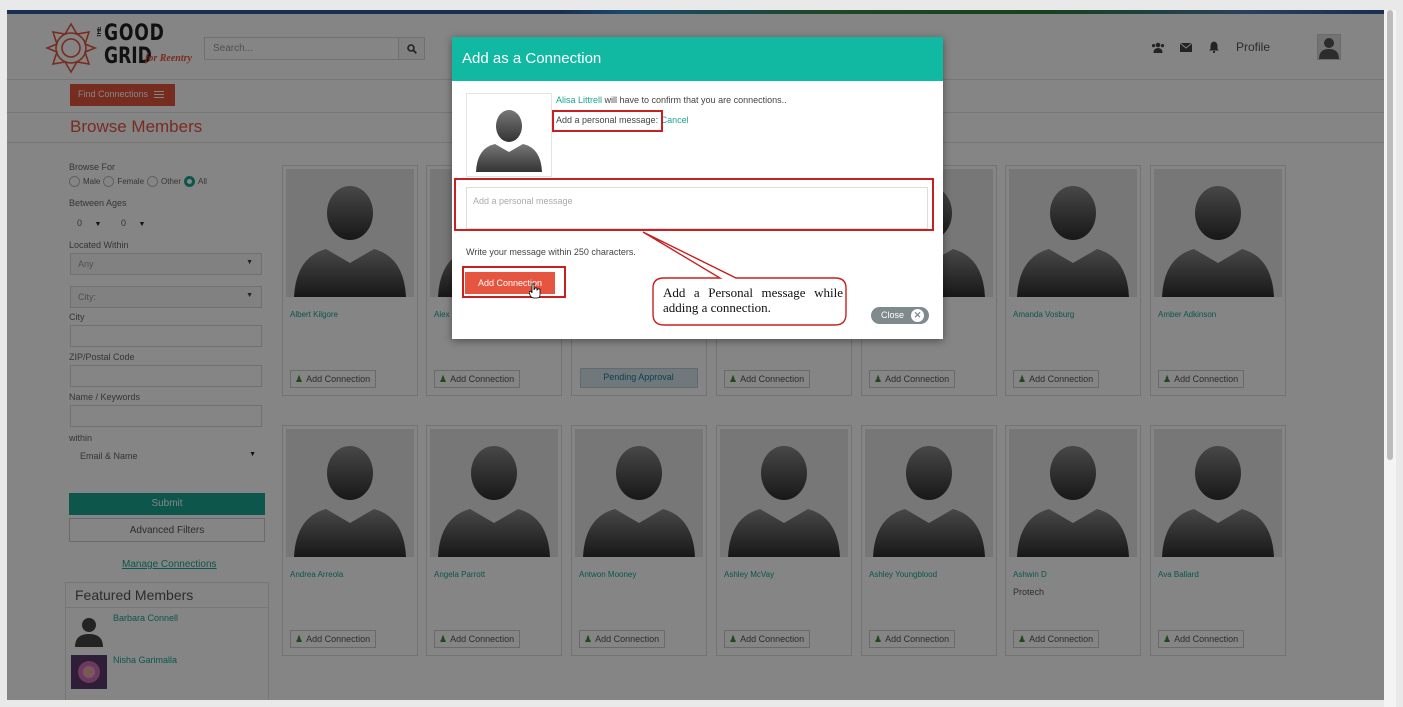 This screenshot has width=1403, height=707. I want to click on annotation-callout, so click(744, 278).